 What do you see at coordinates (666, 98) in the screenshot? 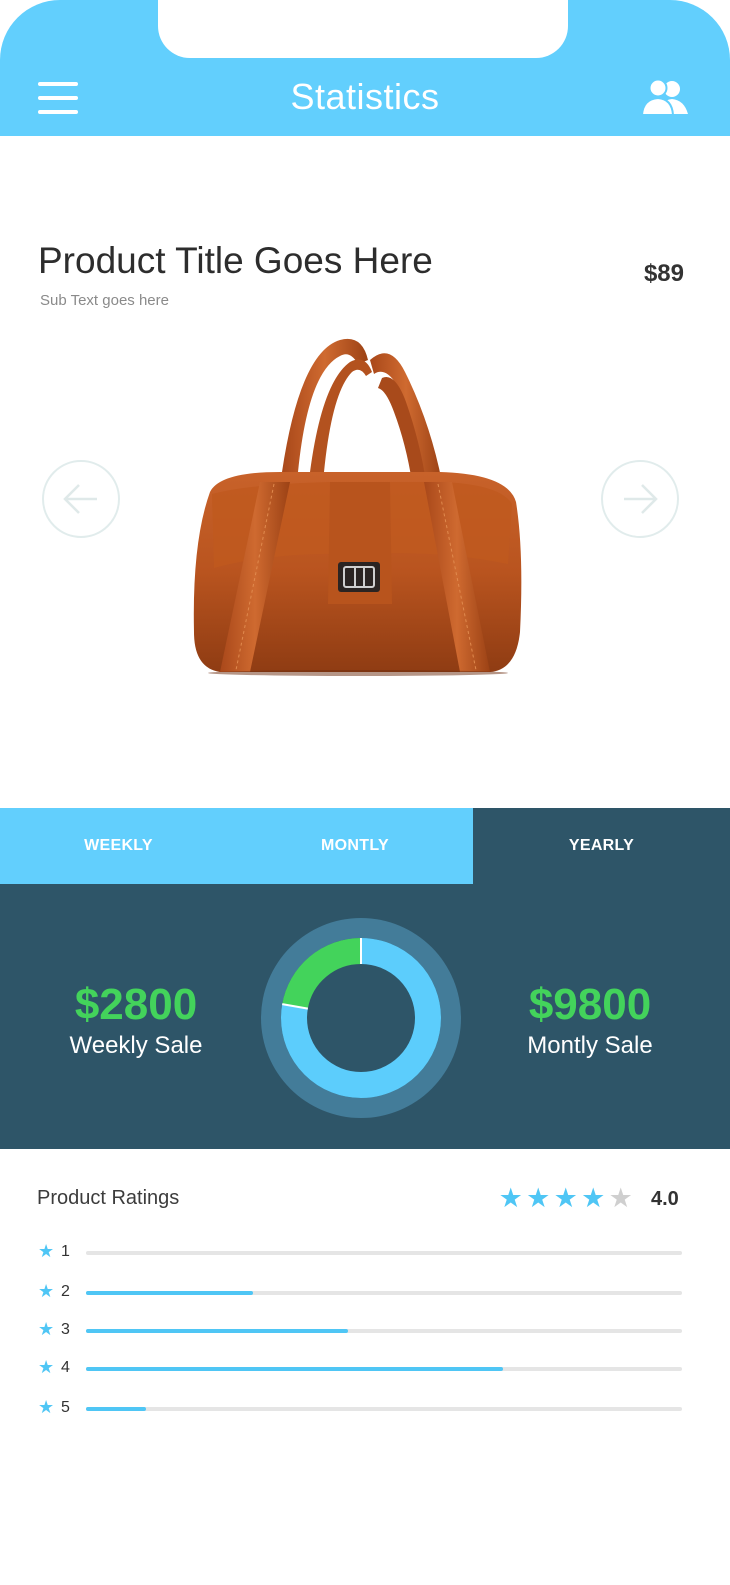
I see `users-icon` at bounding box center [666, 98].